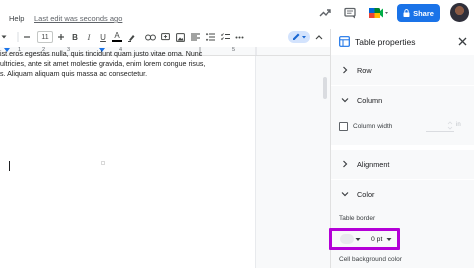 The height and width of the screenshot is (268, 474). Describe the element at coordinates (319, 37) in the screenshot. I see `collapse-toolbar-icon` at that location.